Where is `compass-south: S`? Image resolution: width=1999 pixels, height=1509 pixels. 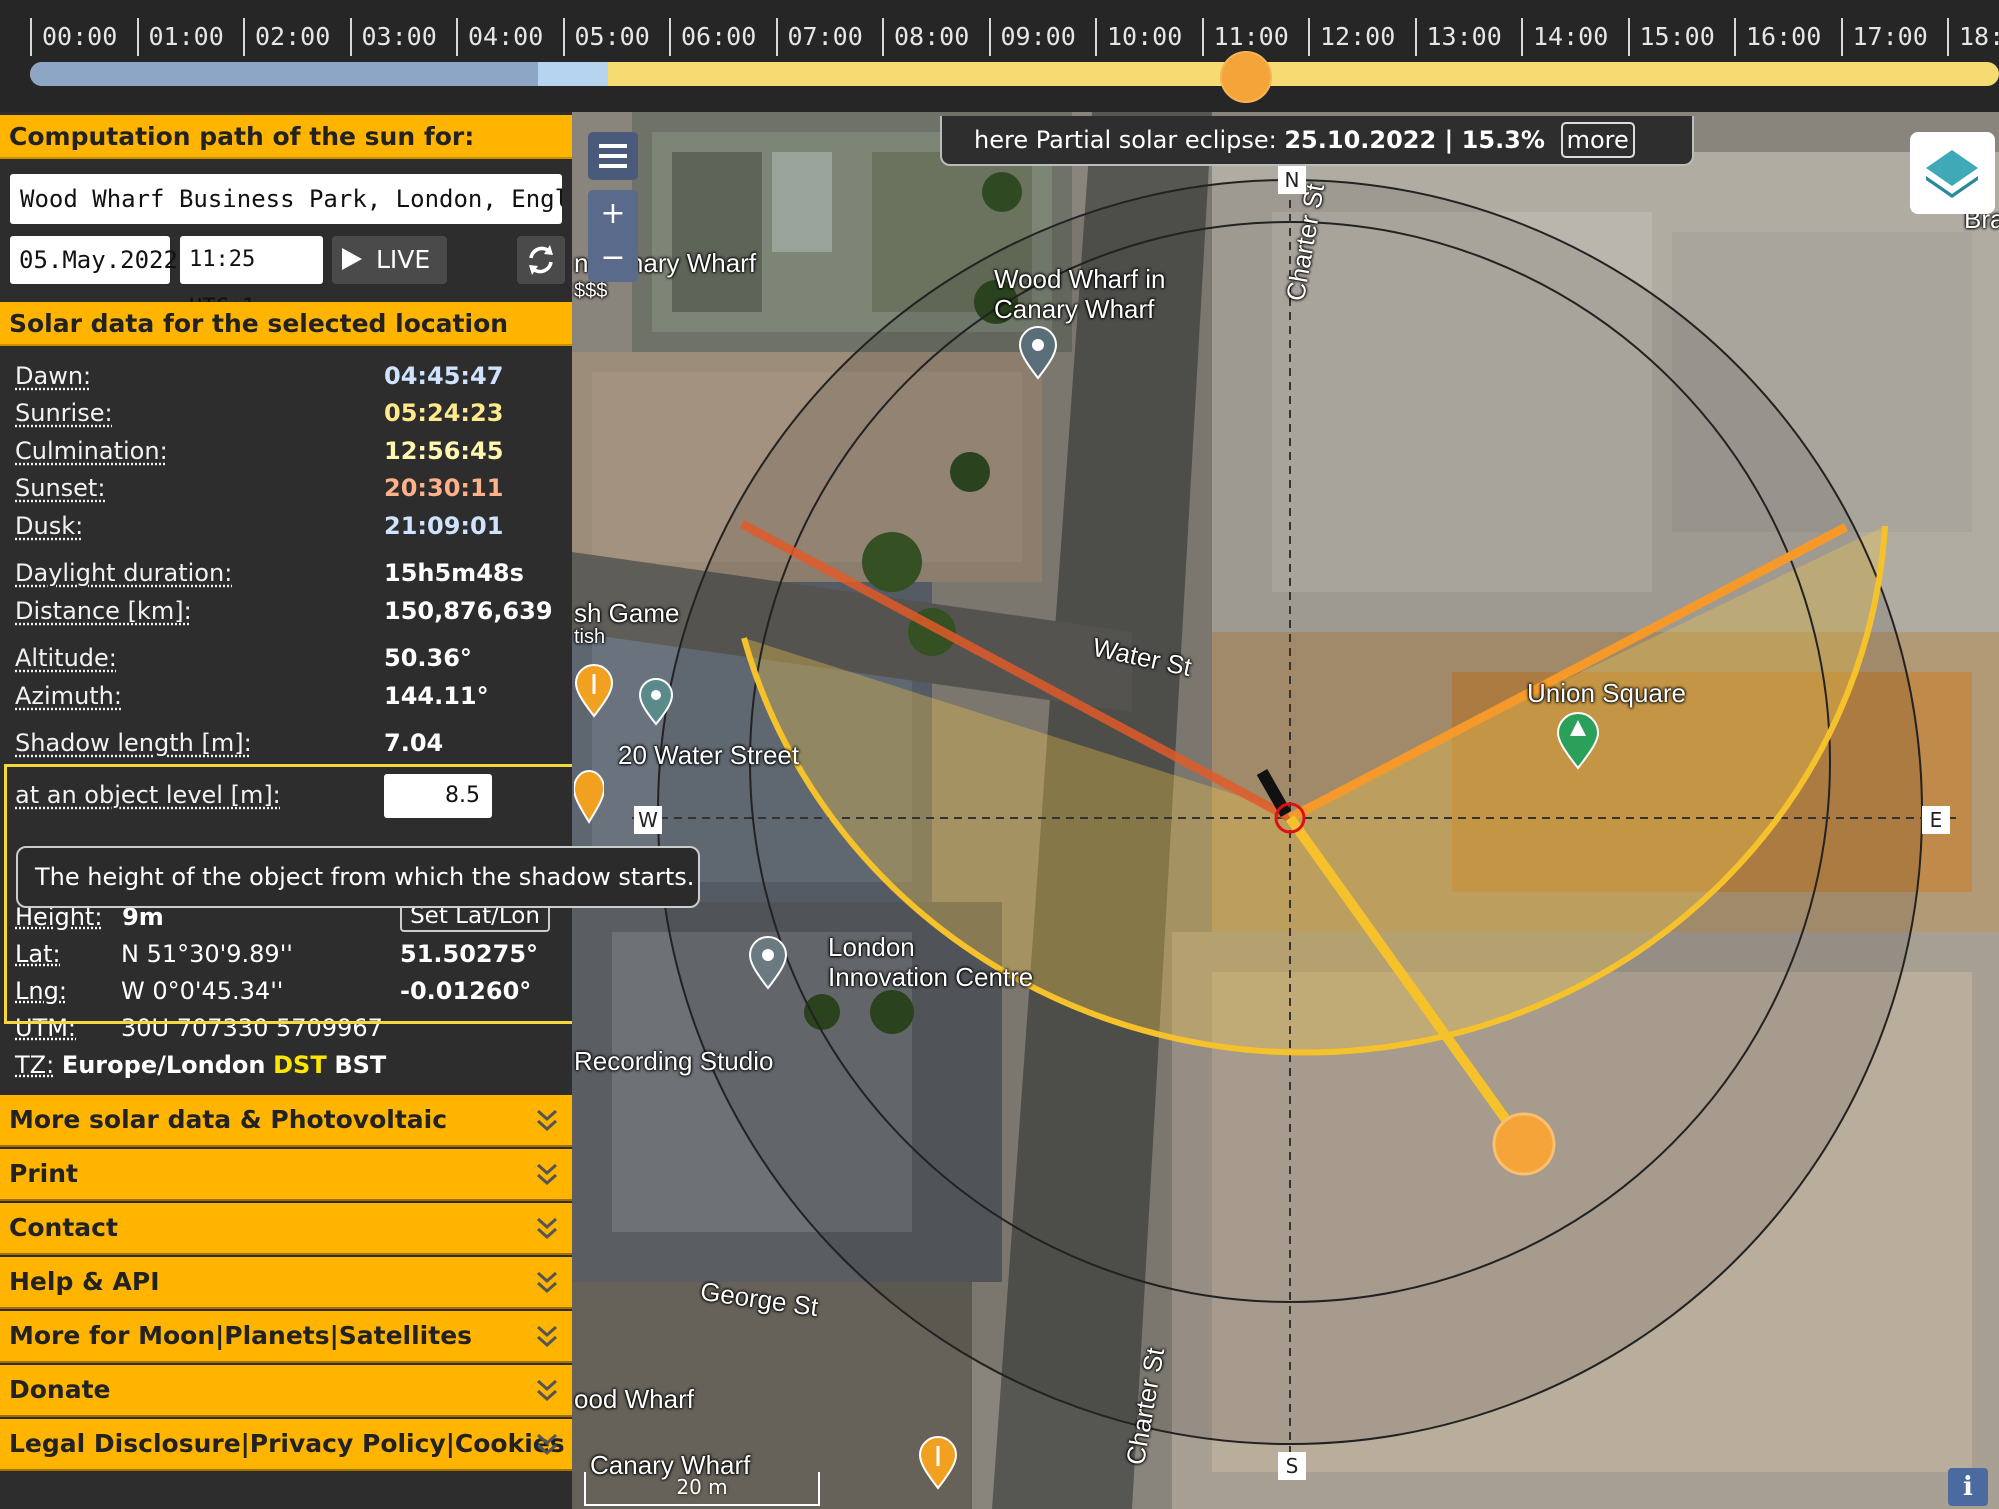
compass-south: S is located at coordinates (1292, 1466).